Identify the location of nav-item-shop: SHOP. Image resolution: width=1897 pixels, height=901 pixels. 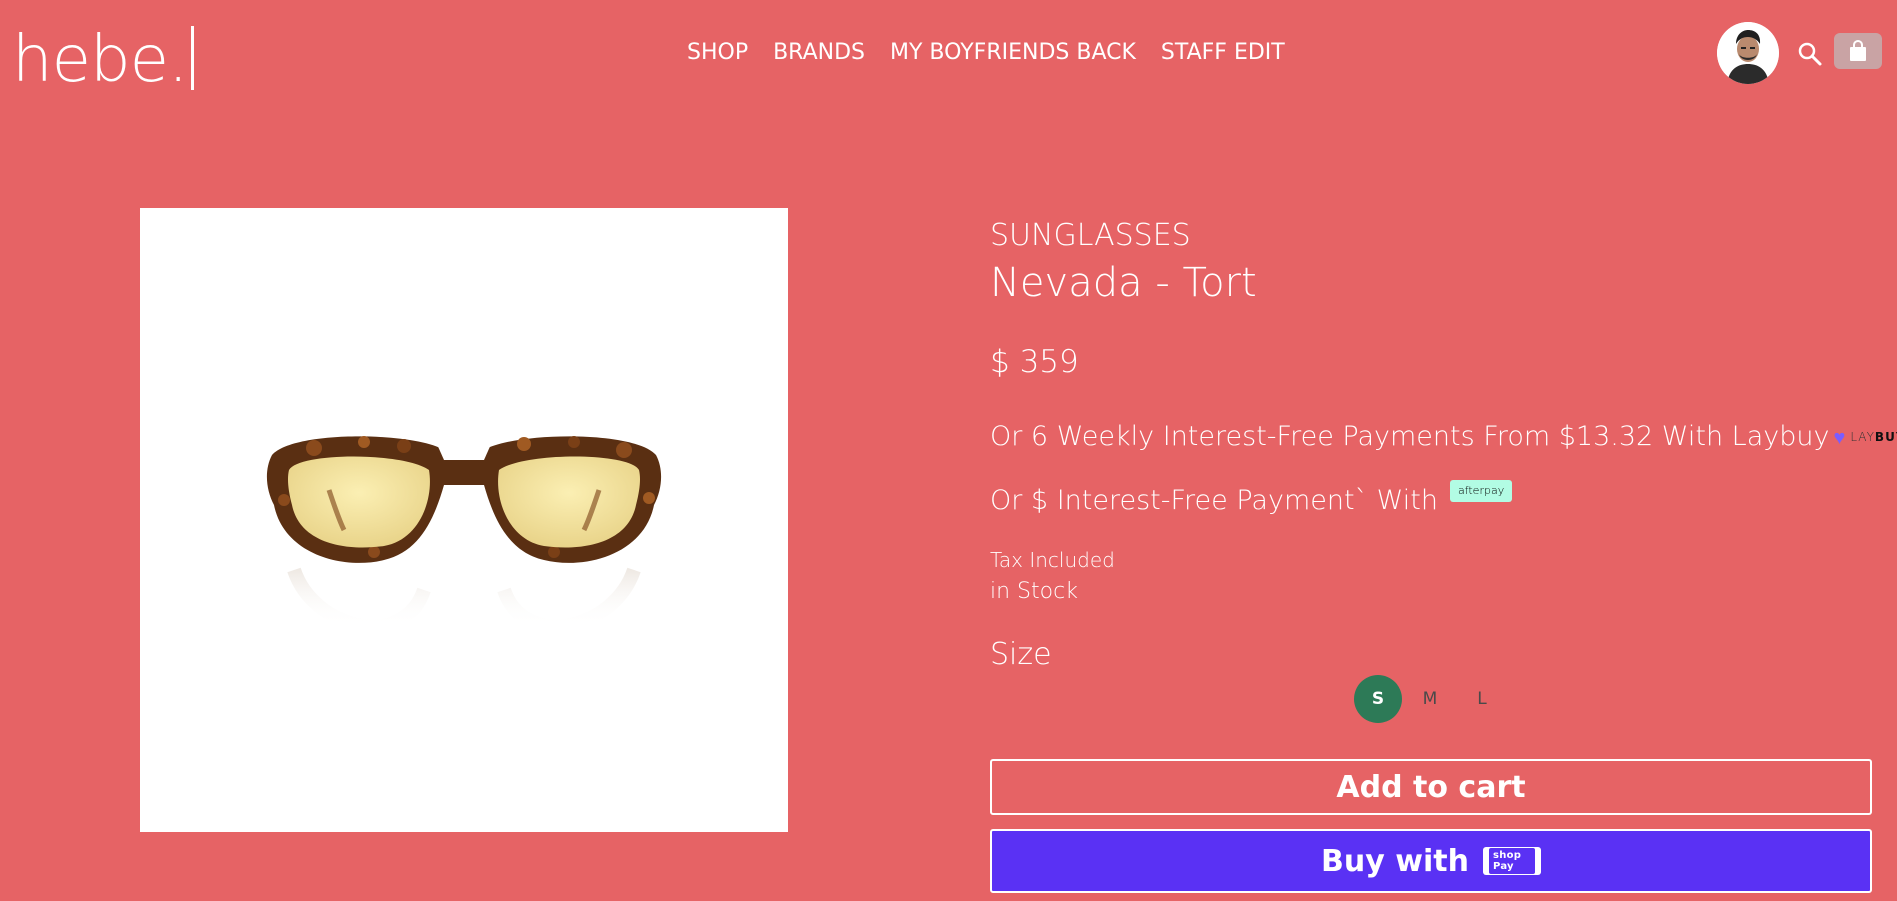
(717, 53).